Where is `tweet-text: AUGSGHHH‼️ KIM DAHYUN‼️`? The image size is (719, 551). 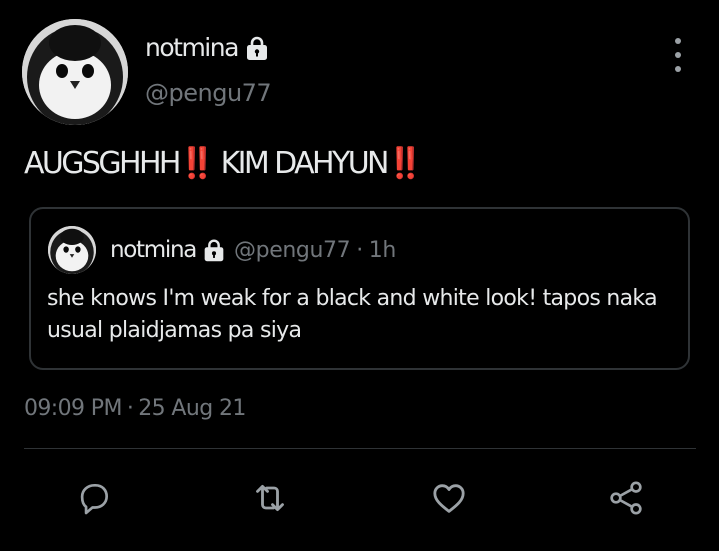
tweet-text: AUGSGHHH‼️ KIM DAHYUN‼️ is located at coordinates (224, 163).